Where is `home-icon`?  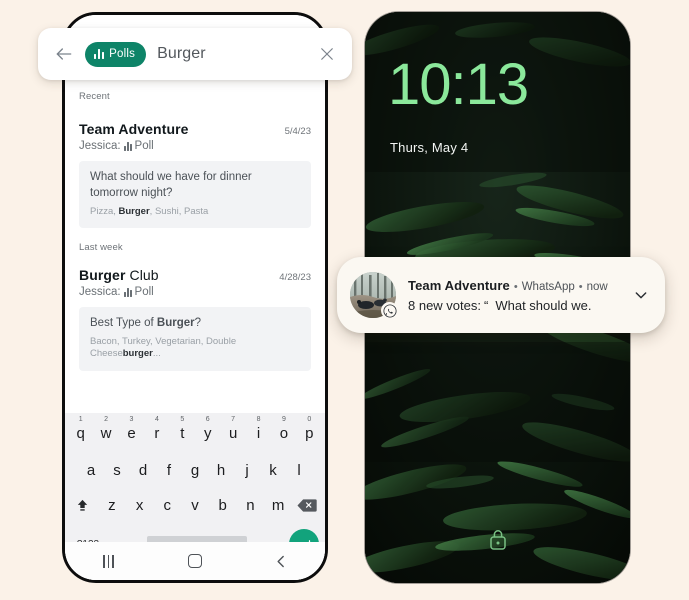
home-icon is located at coordinates (195, 561).